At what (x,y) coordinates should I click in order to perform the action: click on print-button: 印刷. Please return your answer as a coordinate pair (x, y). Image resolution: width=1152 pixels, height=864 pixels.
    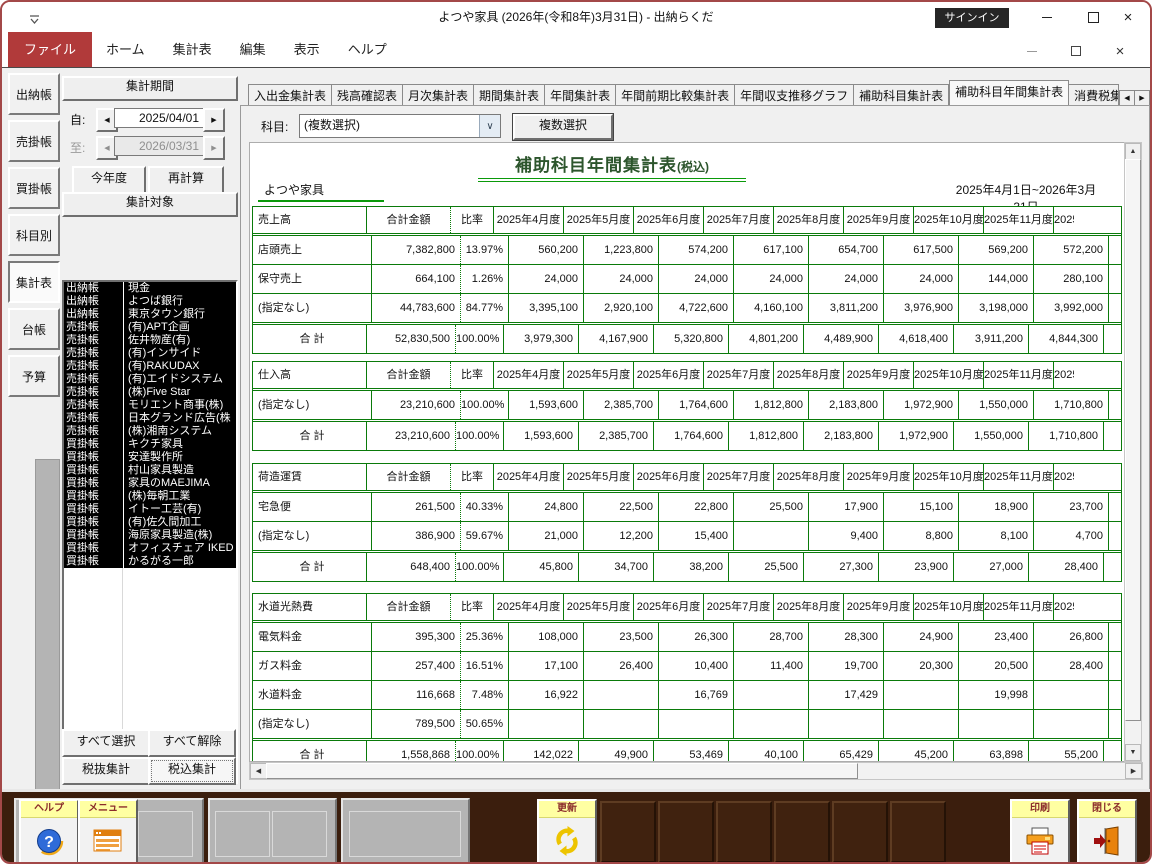
    Looking at the image, I should click on (1040, 830).